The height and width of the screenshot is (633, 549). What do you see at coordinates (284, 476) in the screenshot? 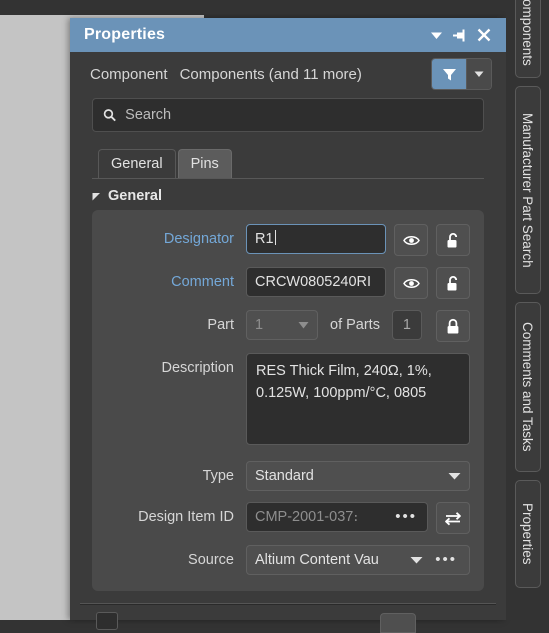
I see `type-value: Standard` at bounding box center [284, 476].